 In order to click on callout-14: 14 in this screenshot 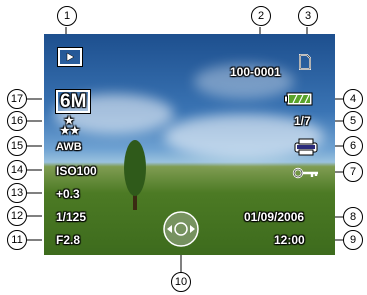, I will do `click(17, 170)`.